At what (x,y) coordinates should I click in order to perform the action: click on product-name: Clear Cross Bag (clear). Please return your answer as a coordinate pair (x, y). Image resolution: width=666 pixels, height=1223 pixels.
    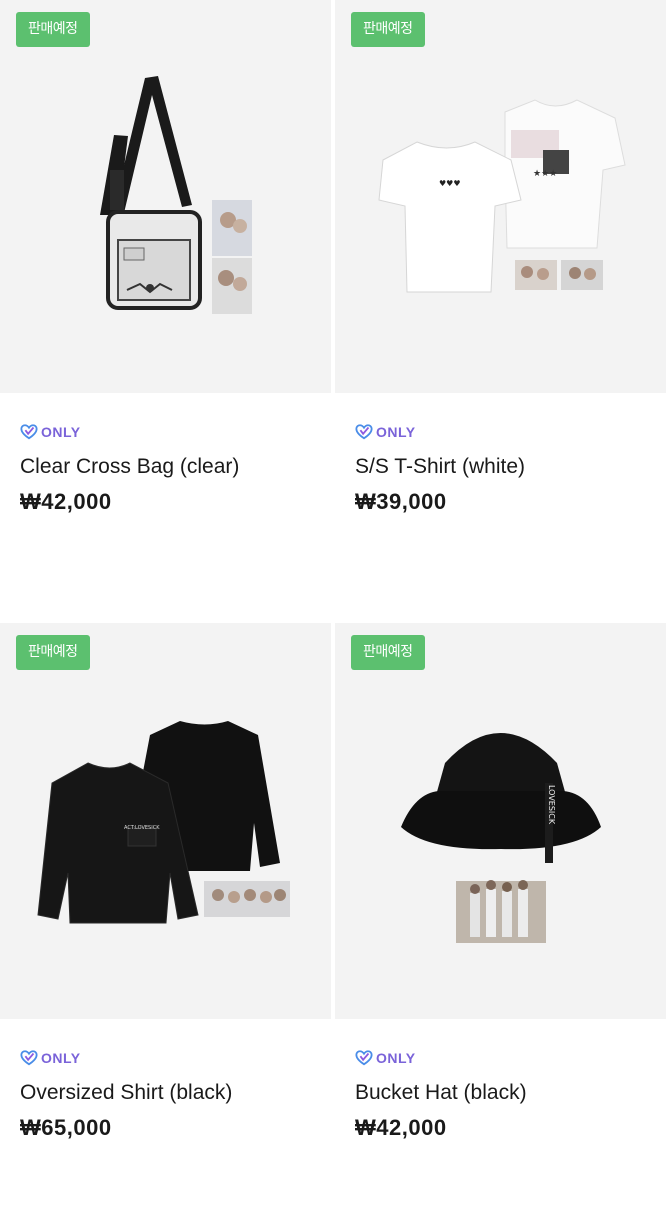
    Looking at the image, I should click on (170, 467).